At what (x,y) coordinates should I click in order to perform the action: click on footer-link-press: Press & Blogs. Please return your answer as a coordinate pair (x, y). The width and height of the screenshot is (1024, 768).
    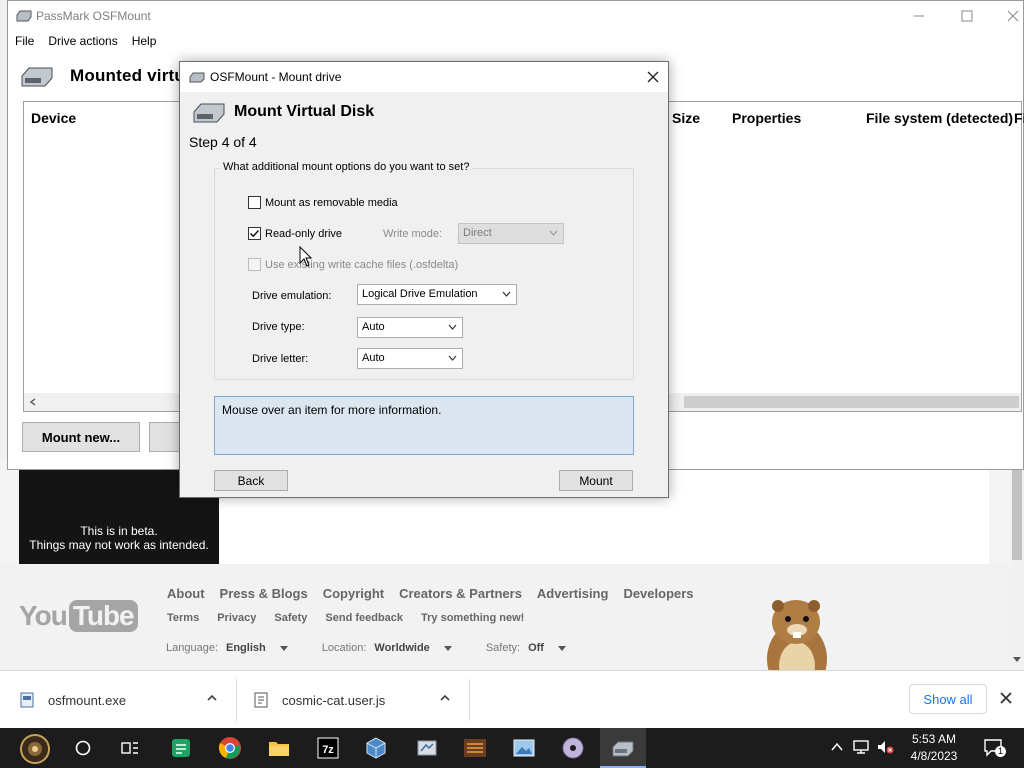
    Looking at the image, I should click on (264, 593).